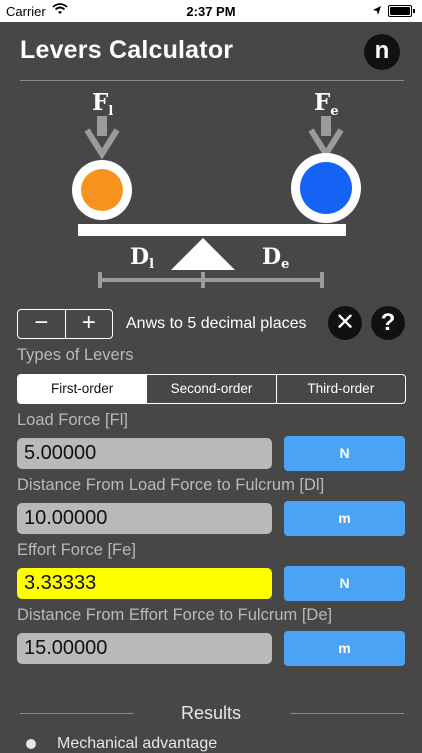 The width and height of the screenshot is (422, 753). I want to click on load-distance-label: Dl, so click(142, 258).